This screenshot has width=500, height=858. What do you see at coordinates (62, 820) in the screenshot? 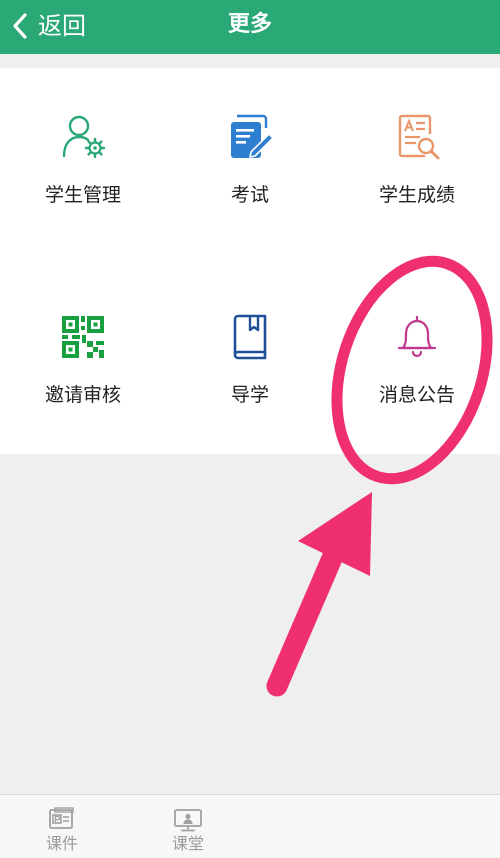
I see `courseware-icon` at bounding box center [62, 820].